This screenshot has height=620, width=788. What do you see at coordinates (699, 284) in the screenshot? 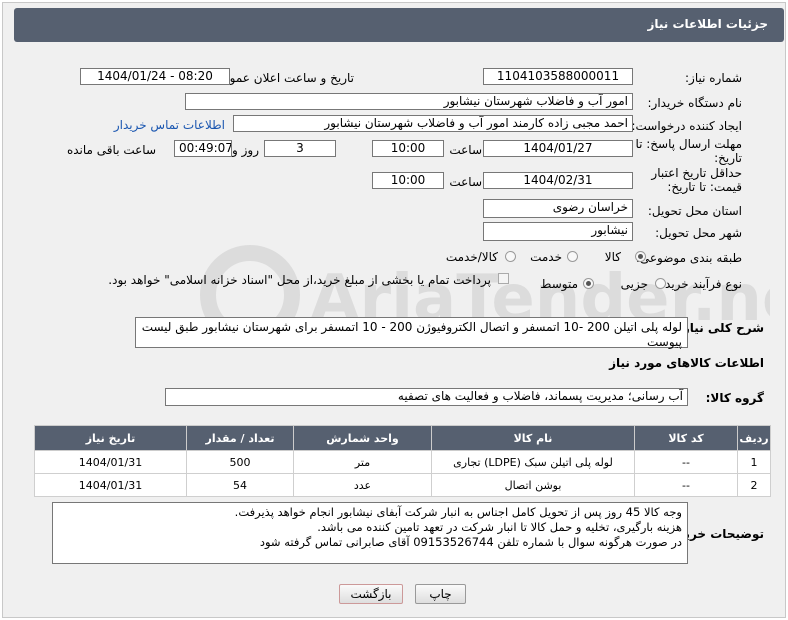
I see `process-label: نوع فرآیند خرید :` at bounding box center [699, 284].